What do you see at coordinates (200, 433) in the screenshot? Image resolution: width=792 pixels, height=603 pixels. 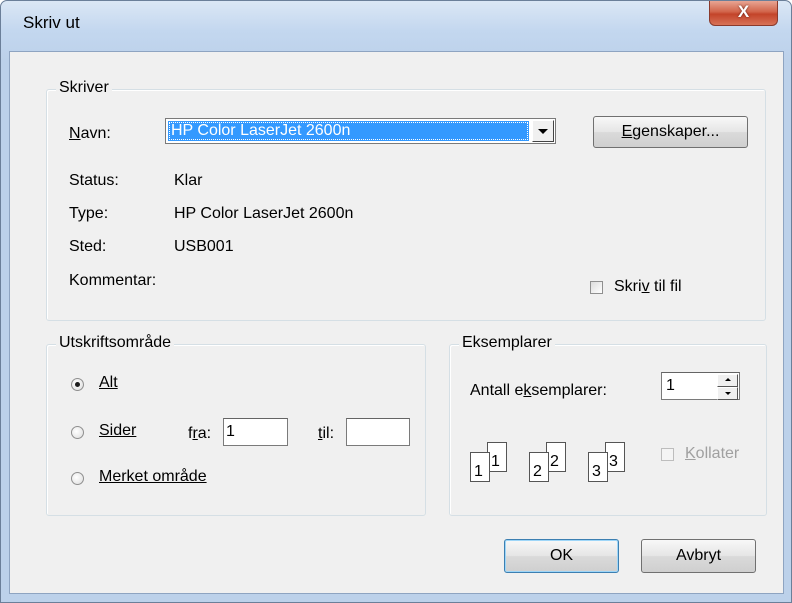 I see `from-label: fra:` at bounding box center [200, 433].